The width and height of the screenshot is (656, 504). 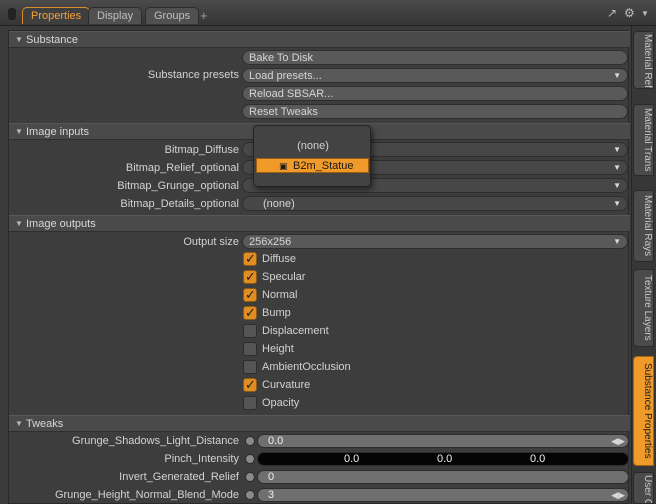 I want to click on pinch-intensity-field: 0.0 0.0 0.0, so click(x=443, y=459).